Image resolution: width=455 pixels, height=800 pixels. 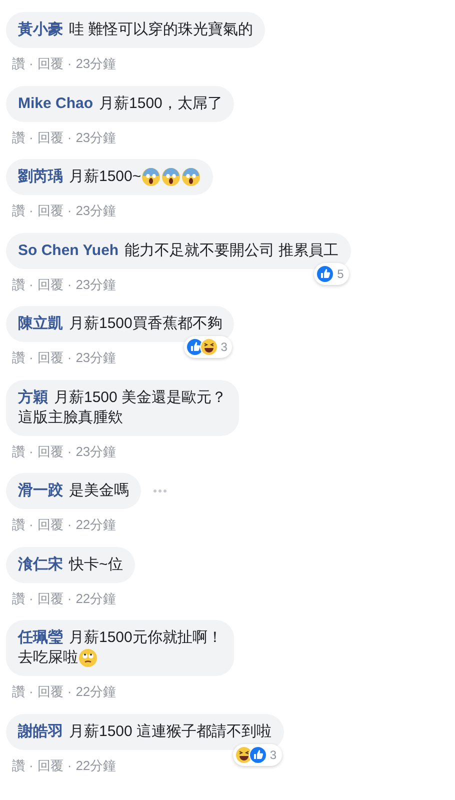 What do you see at coordinates (231, 250) in the screenshot?
I see `comment-text: 能力不足就不要開公司 推累員工` at bounding box center [231, 250].